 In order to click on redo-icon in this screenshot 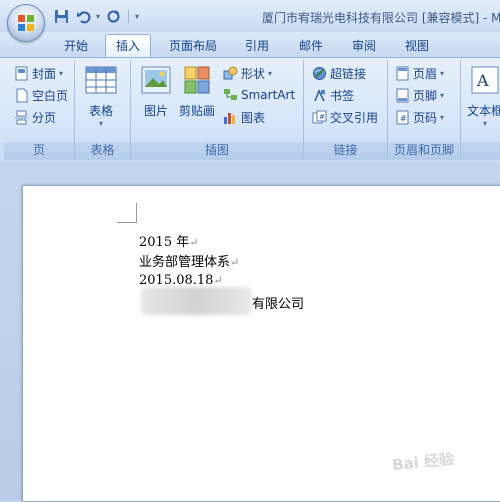, I will do `click(113, 16)`.